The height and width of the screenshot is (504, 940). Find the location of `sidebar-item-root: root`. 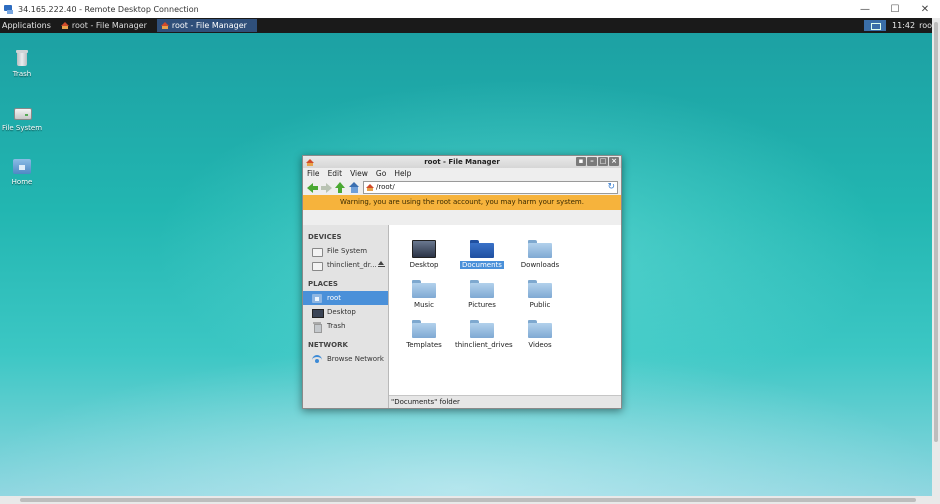

sidebar-item-root: root is located at coordinates (345, 298).